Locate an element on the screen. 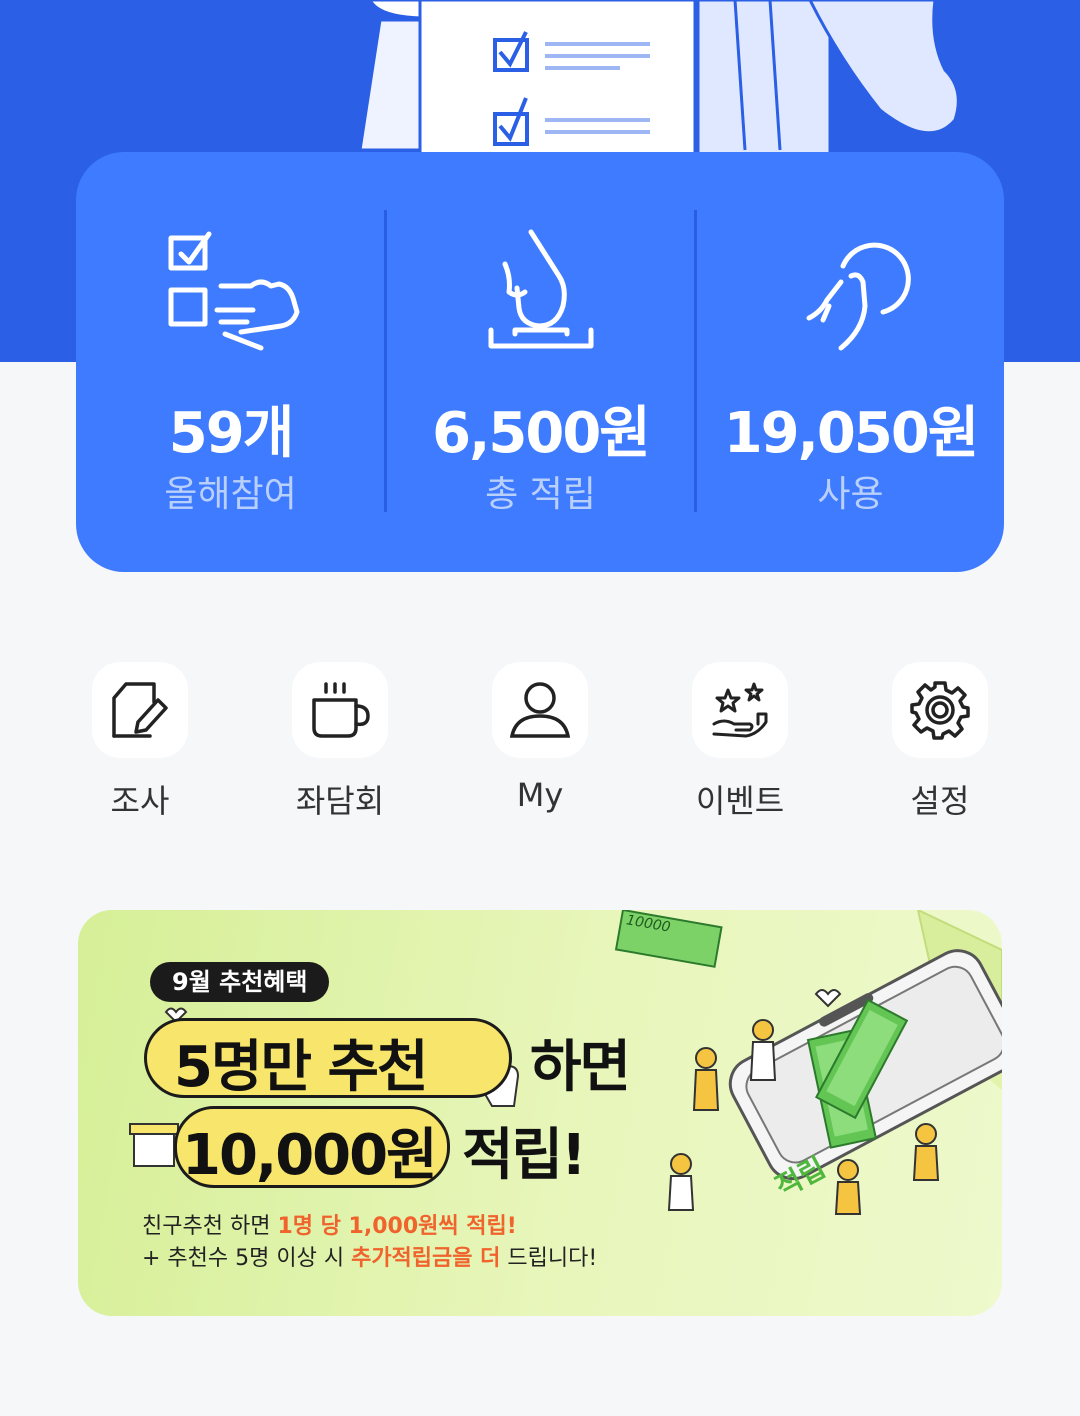  user-icon is located at coordinates (540, 710).